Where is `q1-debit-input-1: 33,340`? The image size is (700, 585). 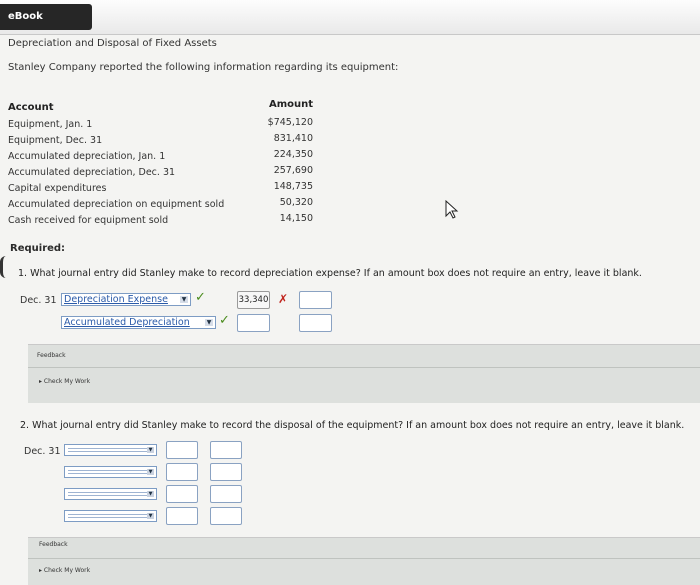
q1-debit-input-1: 33,340 is located at coordinates (253, 300).